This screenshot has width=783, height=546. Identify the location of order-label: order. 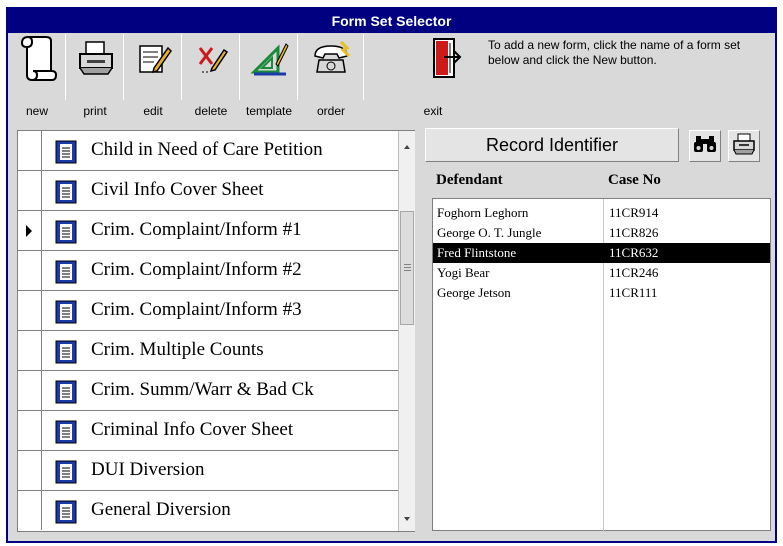
(330, 111).